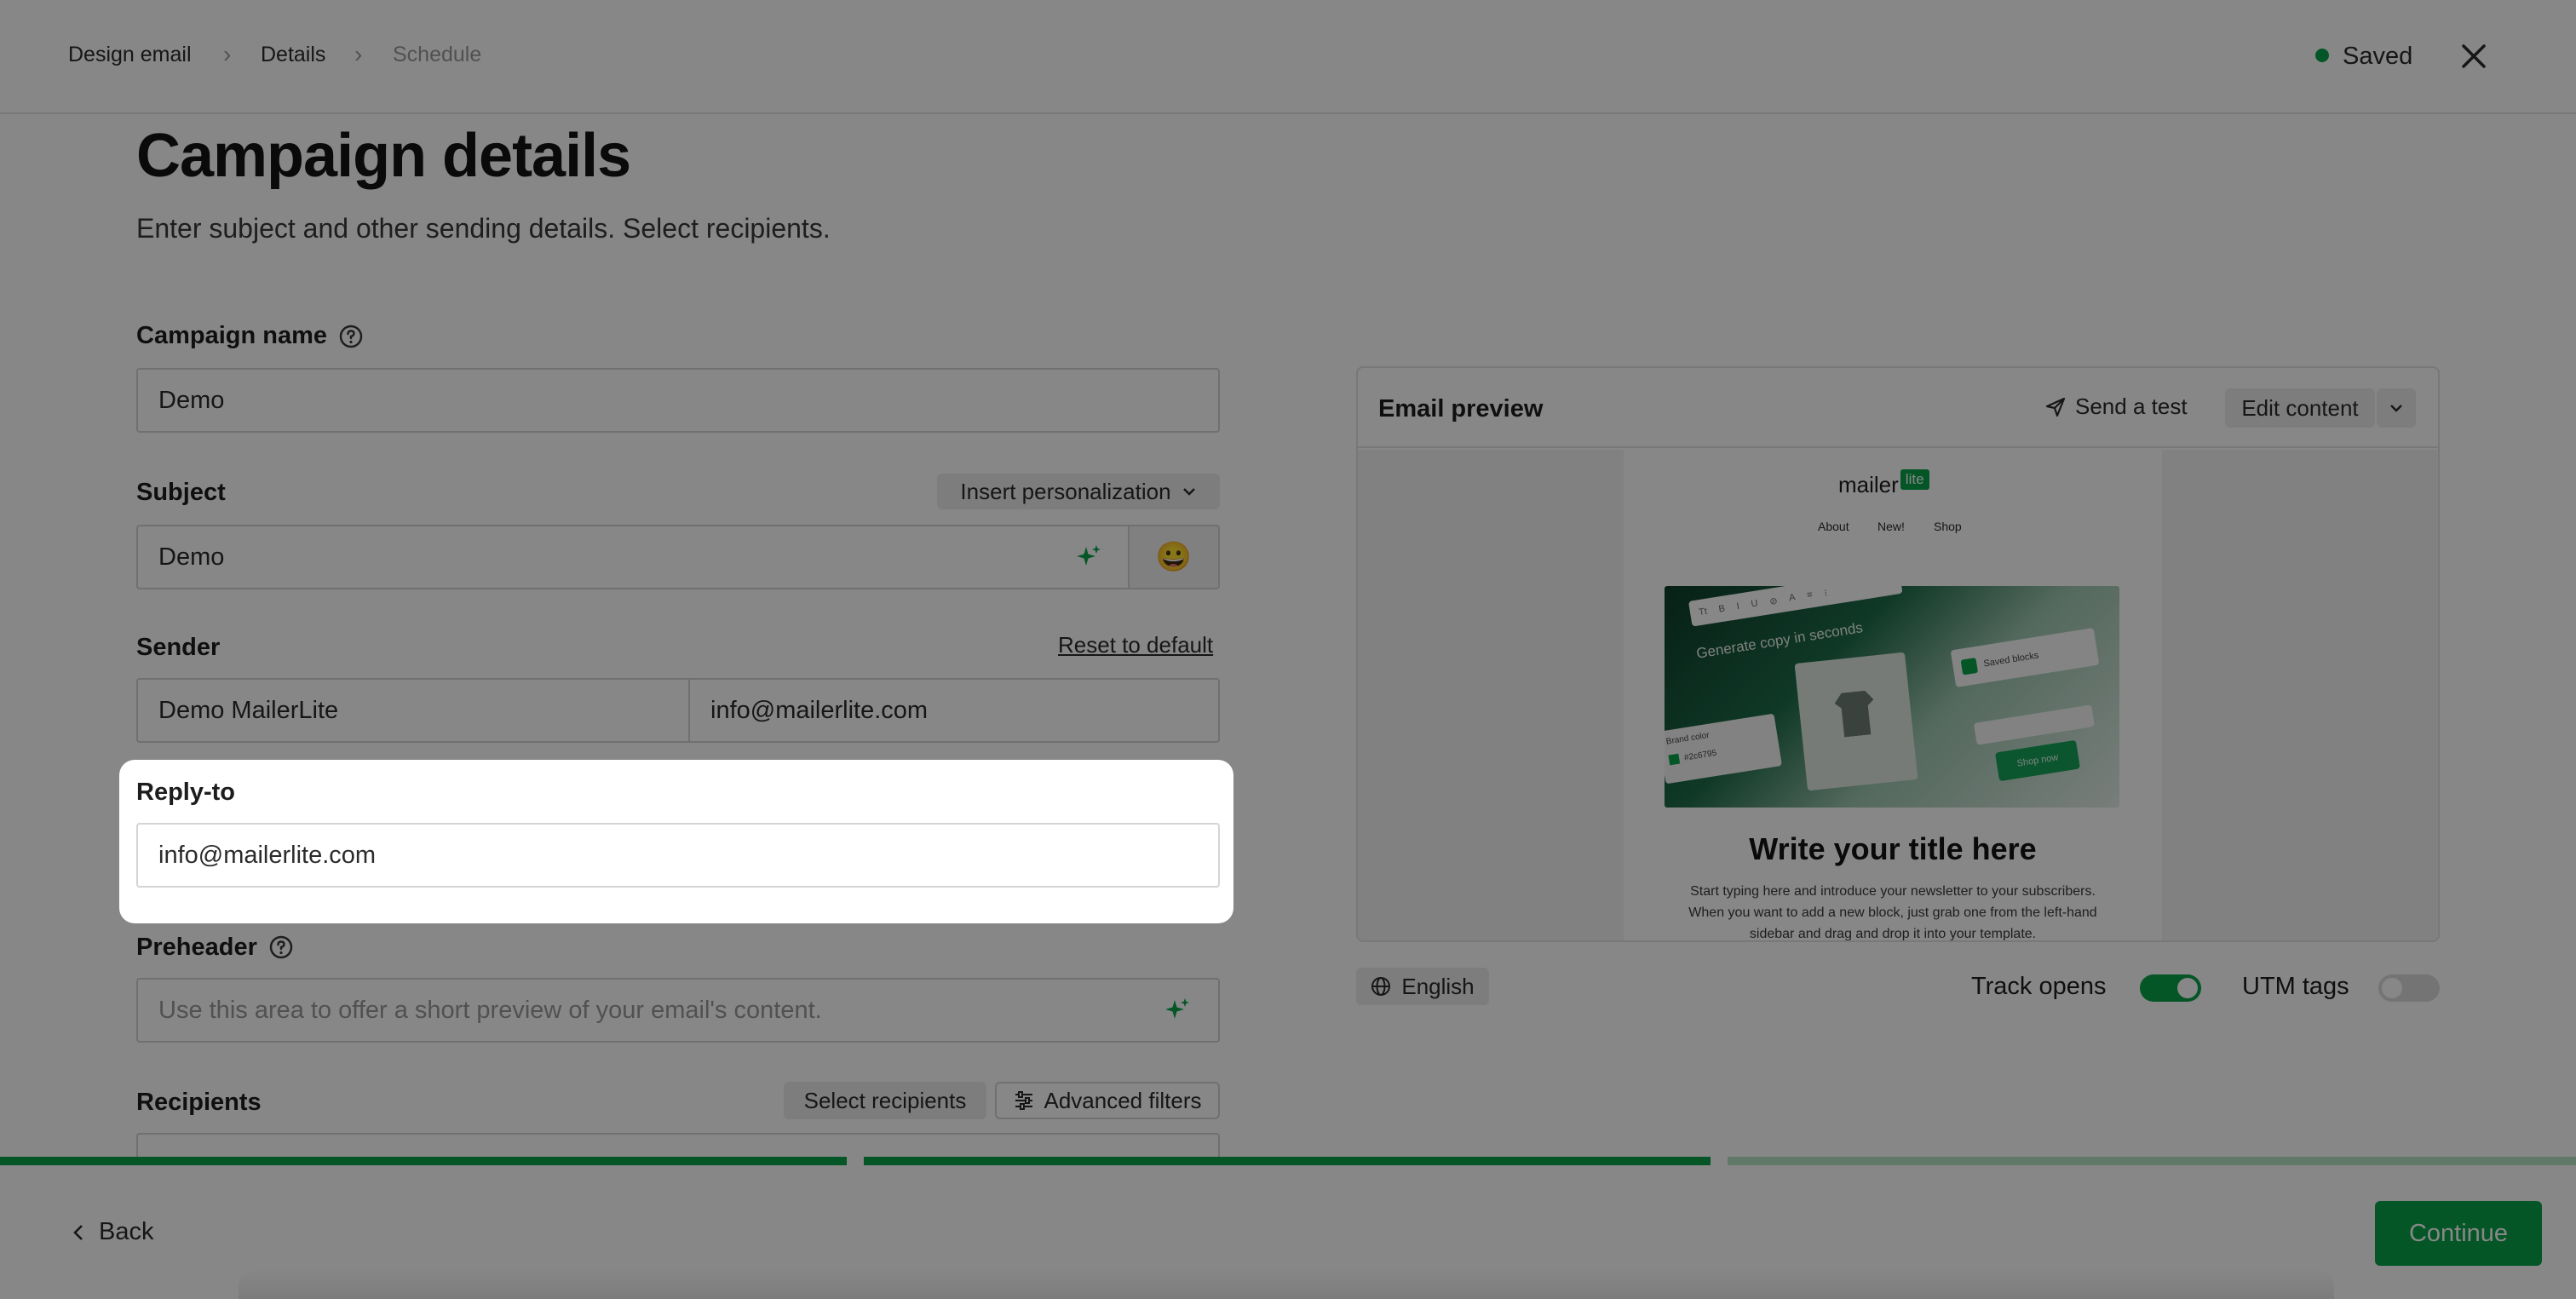 The height and width of the screenshot is (1299, 2576). Describe the element at coordinates (2056, 407) in the screenshot. I see `paper-plane-icon` at that location.